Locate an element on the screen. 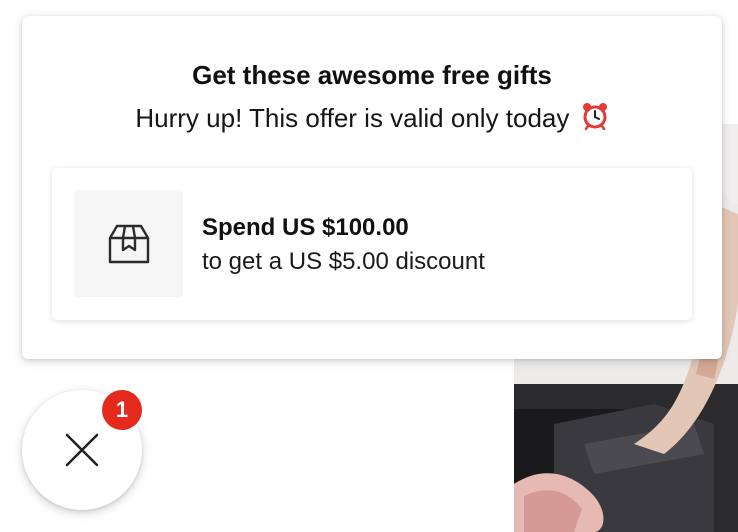 The image size is (738, 532). gift-box-icon is located at coordinates (129, 244).